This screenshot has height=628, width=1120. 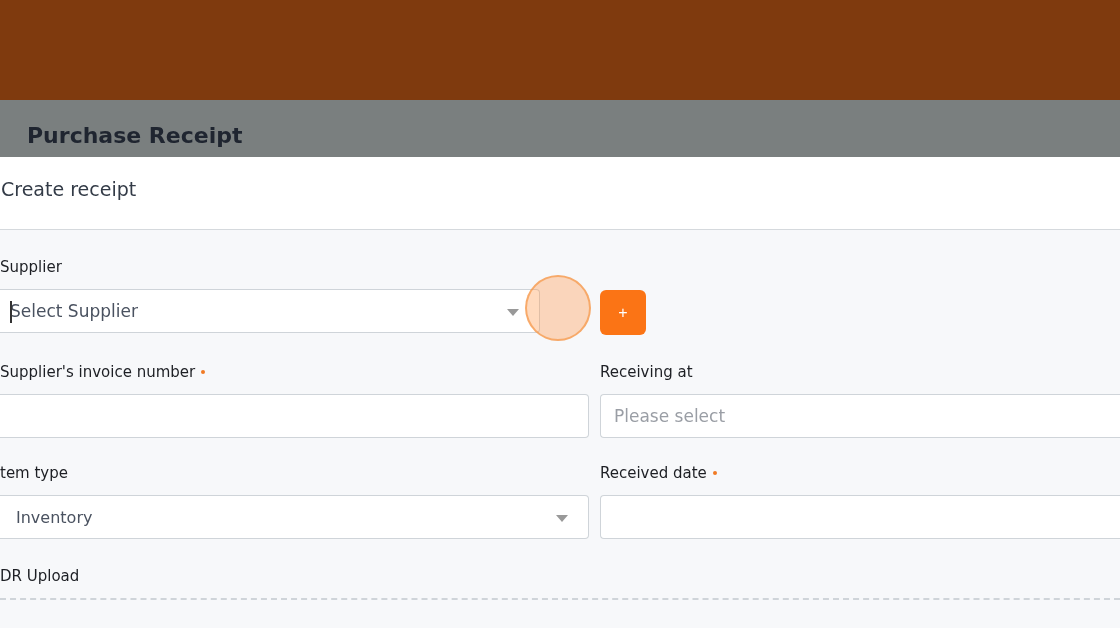 What do you see at coordinates (653, 473) in the screenshot?
I see `field-label: Received date` at bounding box center [653, 473].